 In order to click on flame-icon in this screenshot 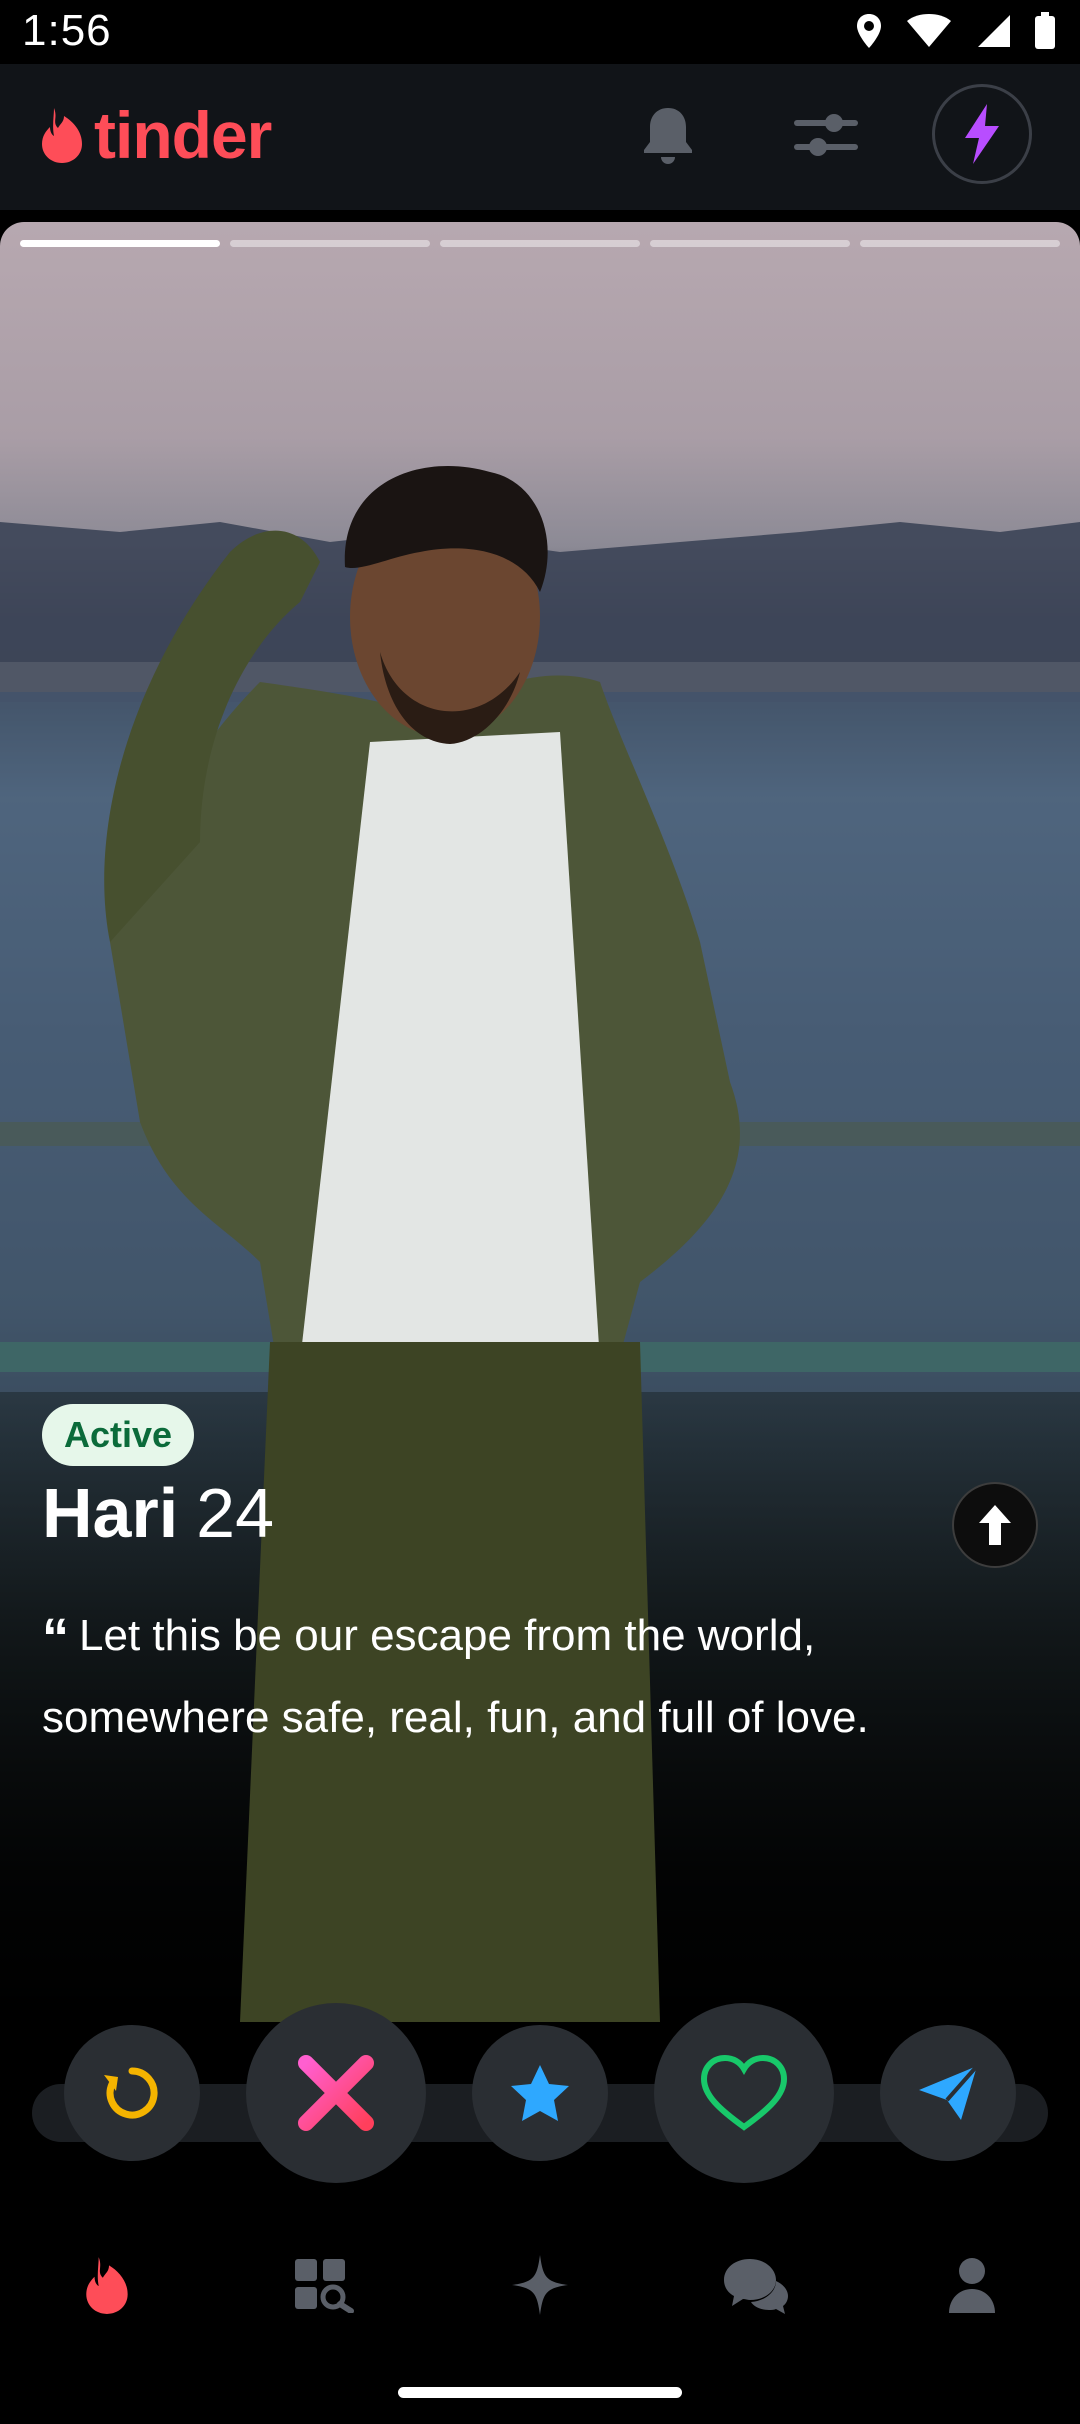, I will do `click(107, 2285)`.